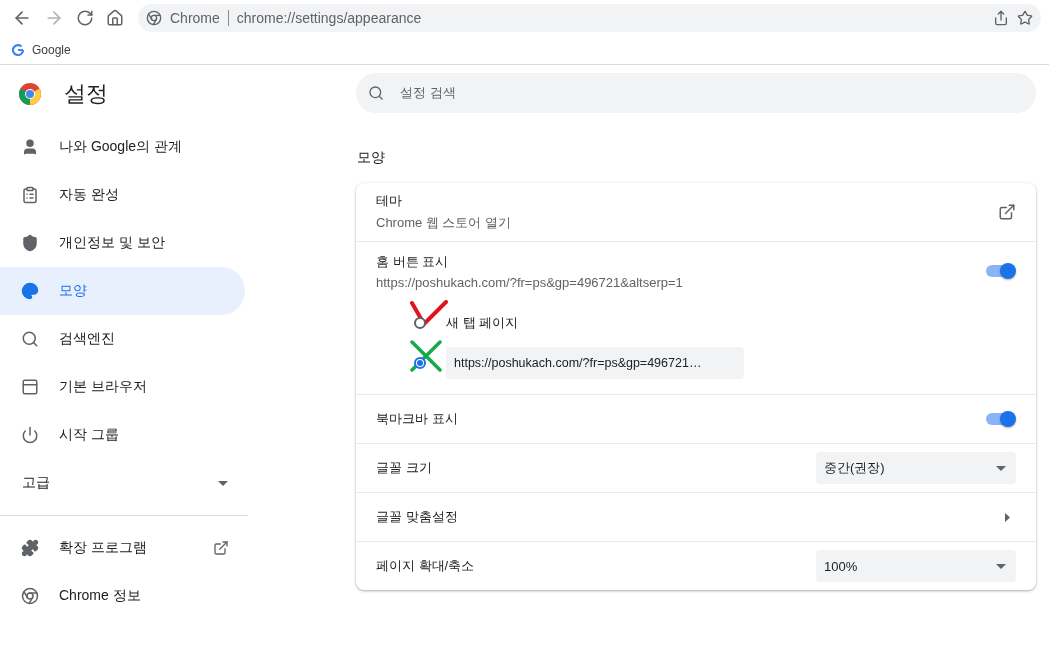  Describe the element at coordinates (1025, 18) in the screenshot. I see `star-icon` at that location.